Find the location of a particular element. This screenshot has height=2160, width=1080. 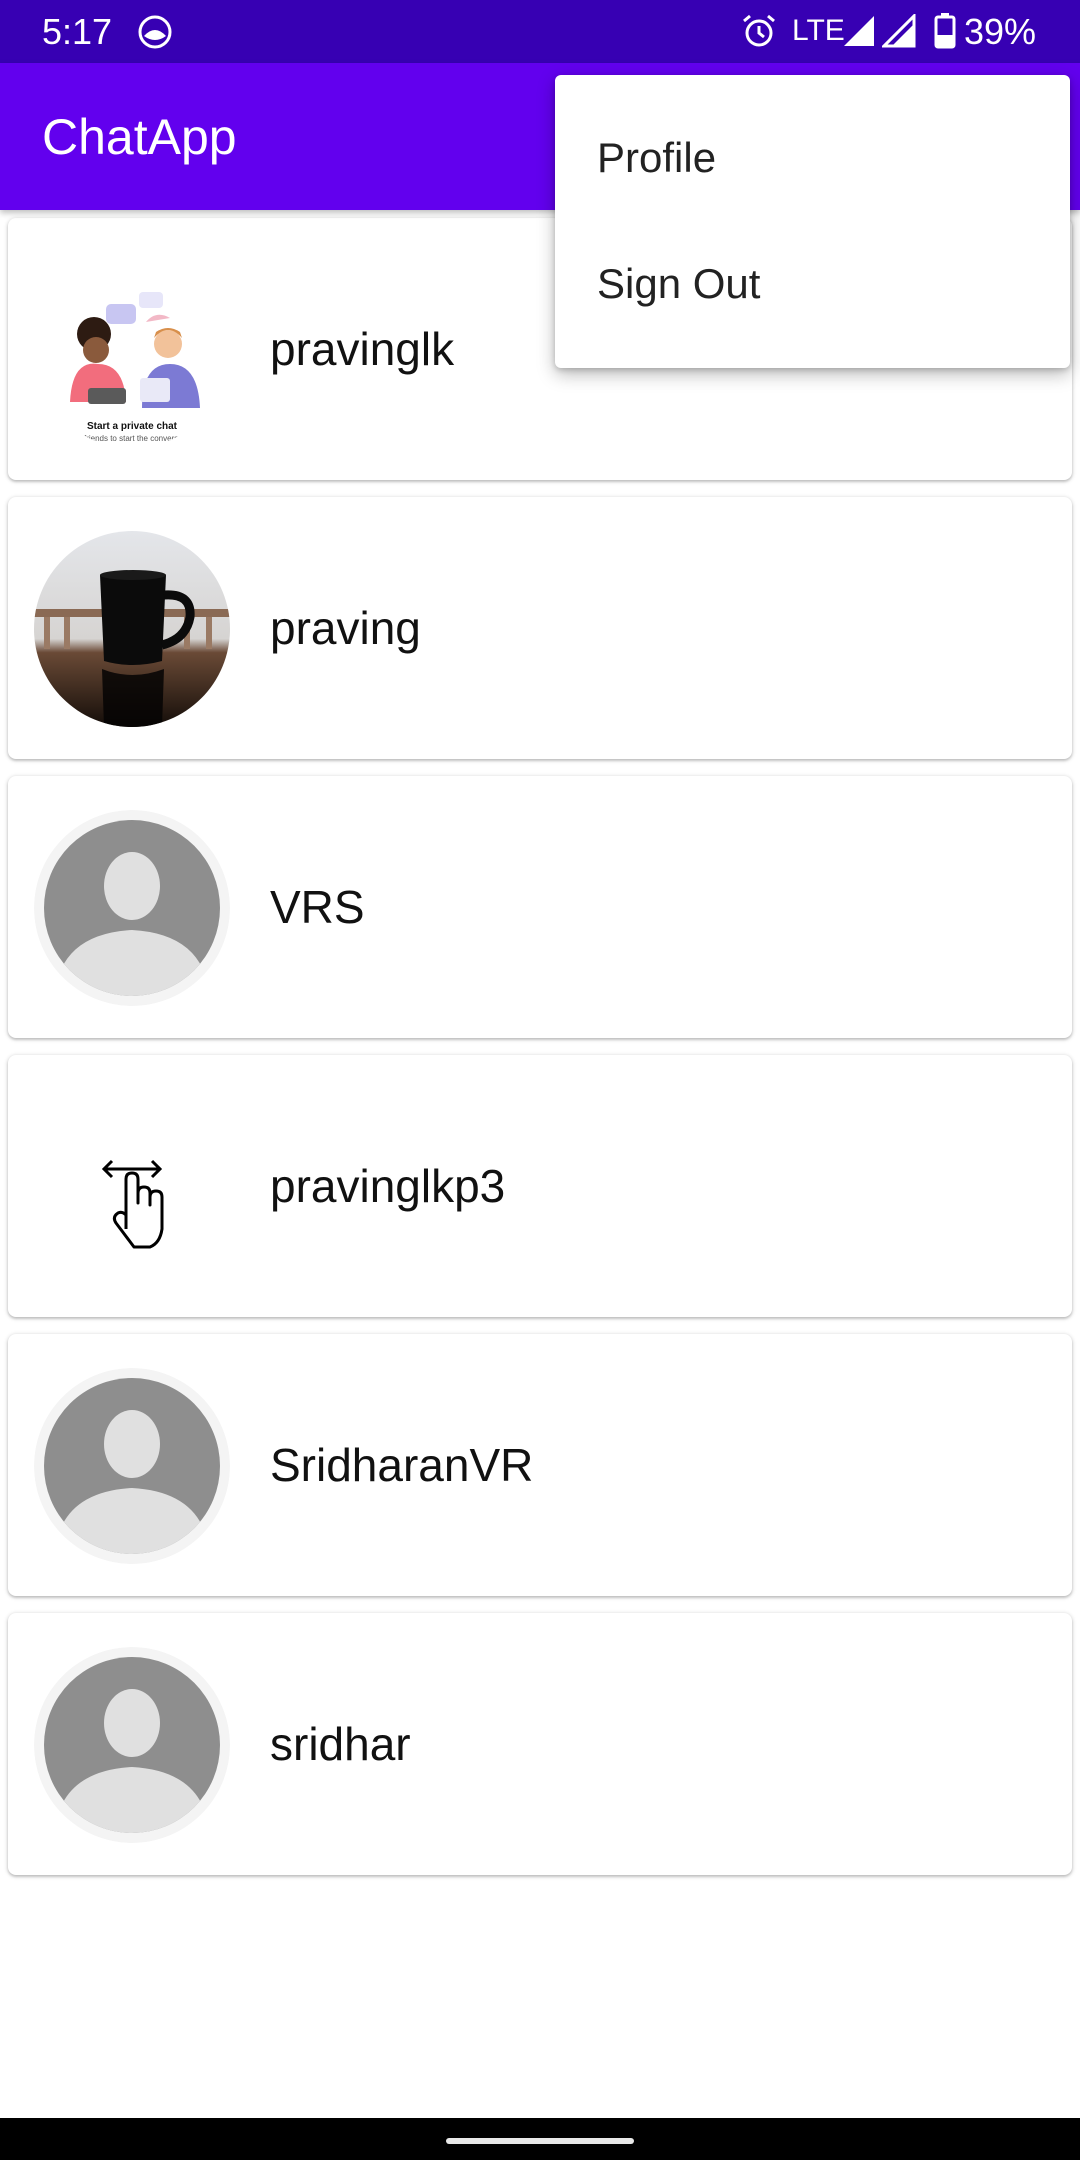

user-card: praving is located at coordinates (540, 628).